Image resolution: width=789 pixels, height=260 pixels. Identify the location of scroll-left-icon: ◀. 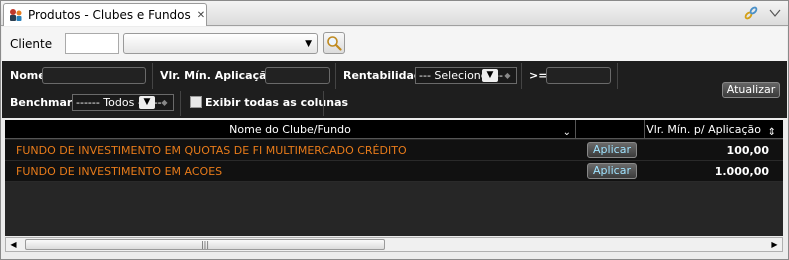
(13, 244).